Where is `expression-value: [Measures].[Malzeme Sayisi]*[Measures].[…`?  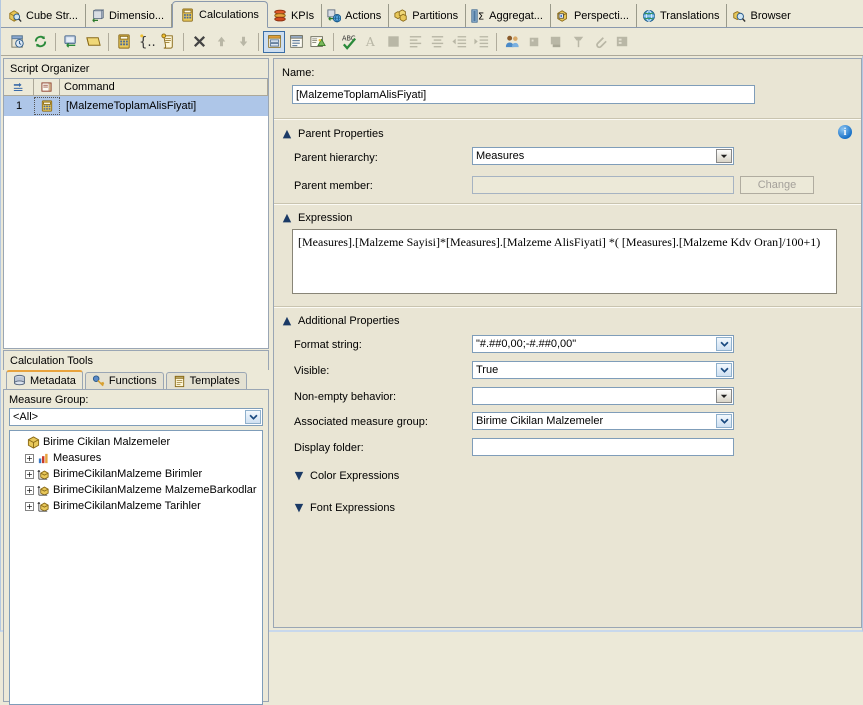 expression-value: [Measures].[Malzeme Sayisi]*[Measures].[… is located at coordinates (559, 242).